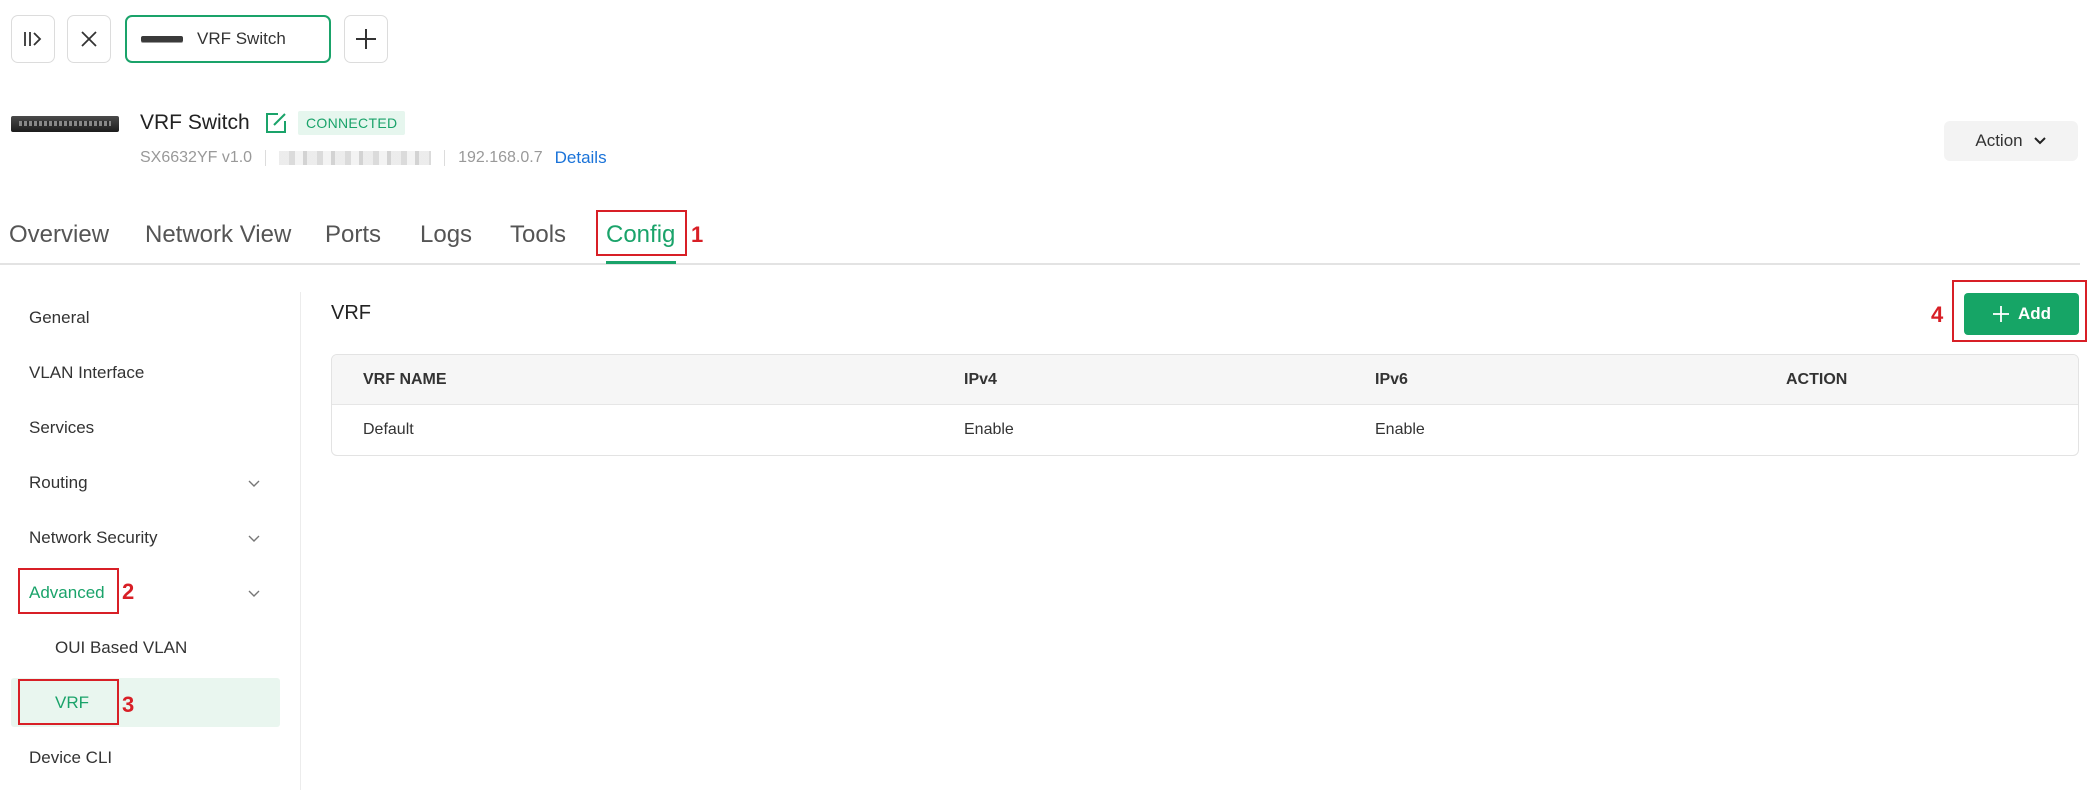  What do you see at coordinates (989, 429) in the screenshot?
I see `cell-ipv4: Enable` at bounding box center [989, 429].